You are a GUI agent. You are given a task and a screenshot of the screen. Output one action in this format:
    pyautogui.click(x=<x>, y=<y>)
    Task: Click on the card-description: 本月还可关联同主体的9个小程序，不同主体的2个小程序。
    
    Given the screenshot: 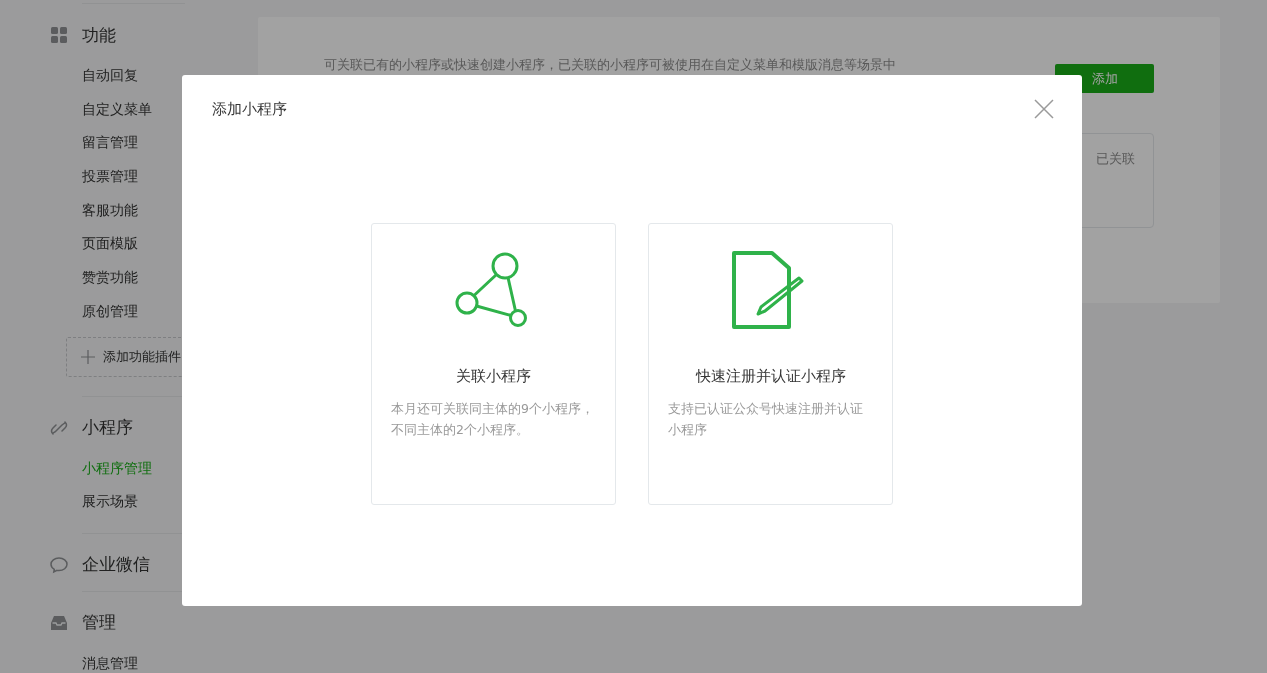 What is the action you would take?
    pyautogui.click(x=493, y=419)
    